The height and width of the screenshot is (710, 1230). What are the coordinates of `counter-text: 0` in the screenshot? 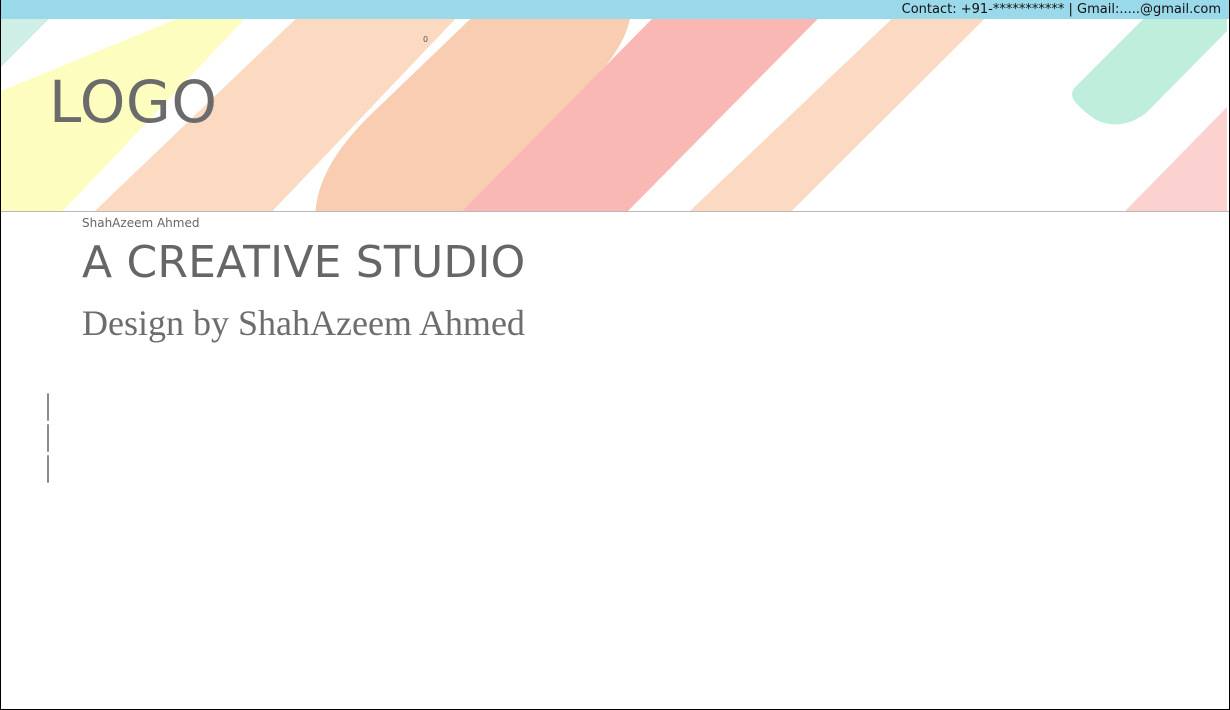 It's located at (426, 39).